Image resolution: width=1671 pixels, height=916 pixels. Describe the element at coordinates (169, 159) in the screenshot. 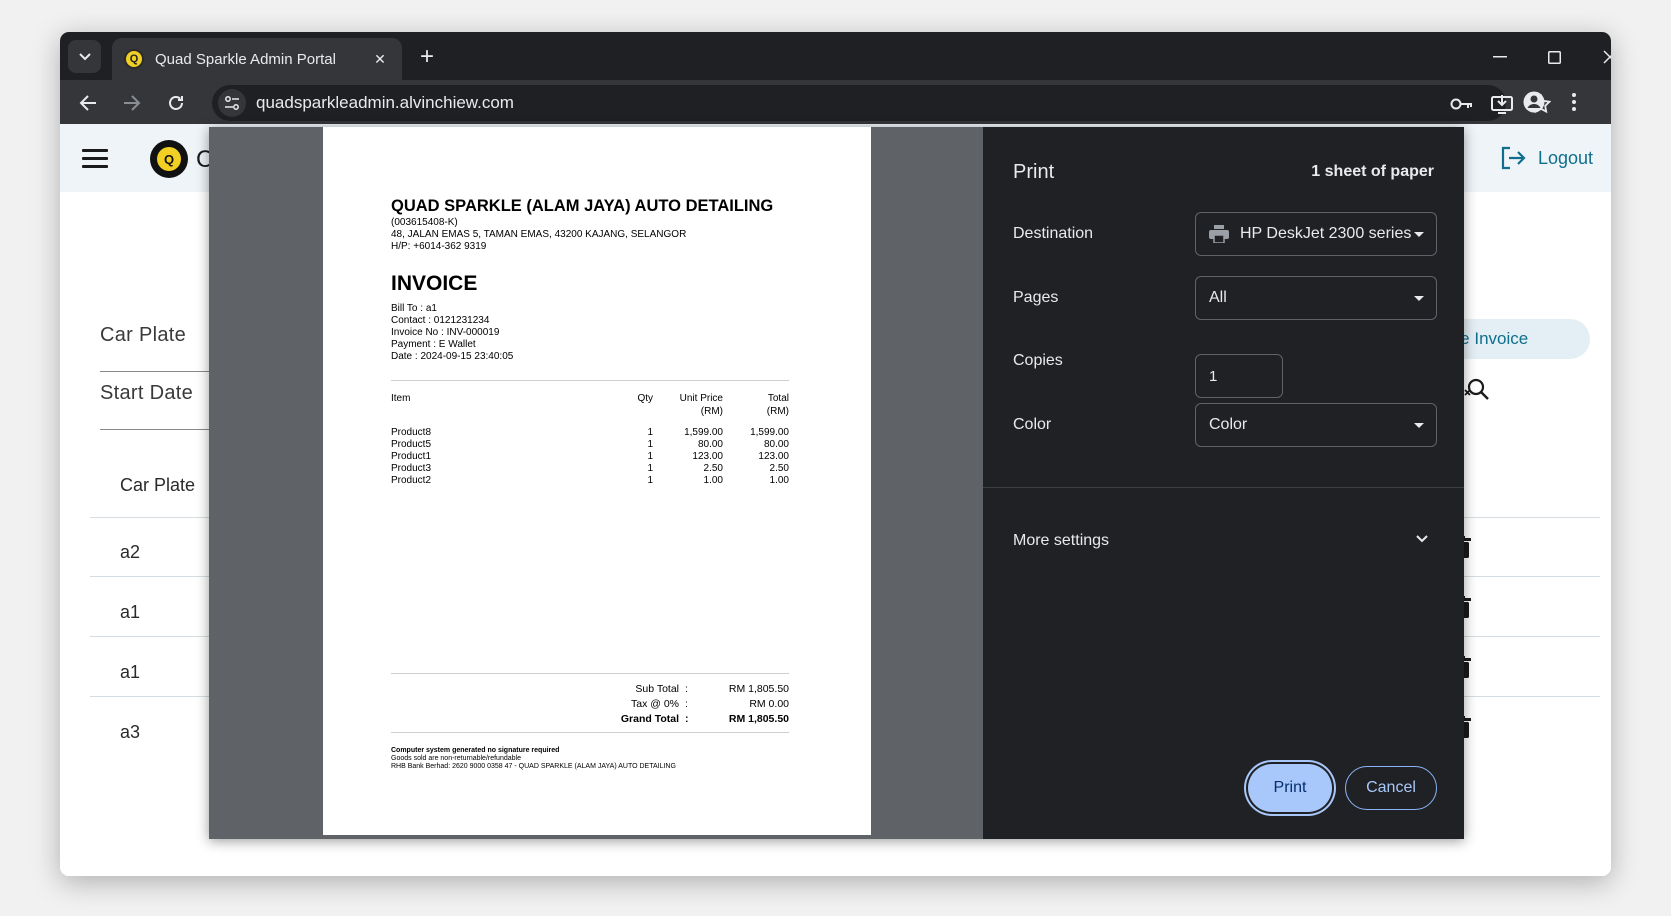

I see `app-logo: Q` at that location.